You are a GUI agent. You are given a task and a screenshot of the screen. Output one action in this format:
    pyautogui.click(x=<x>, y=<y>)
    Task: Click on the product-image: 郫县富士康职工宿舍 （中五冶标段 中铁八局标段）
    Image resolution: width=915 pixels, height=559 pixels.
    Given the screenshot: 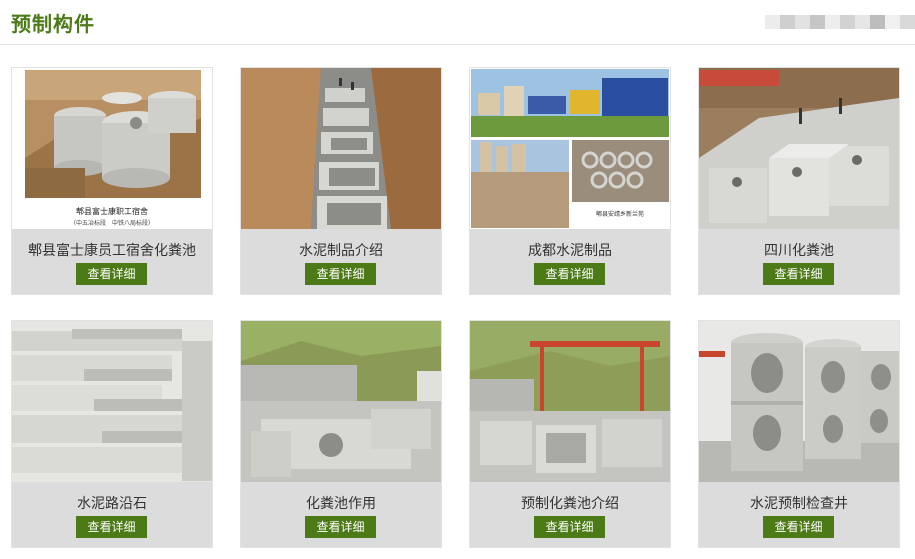 What is the action you would take?
    pyautogui.click(x=112, y=148)
    